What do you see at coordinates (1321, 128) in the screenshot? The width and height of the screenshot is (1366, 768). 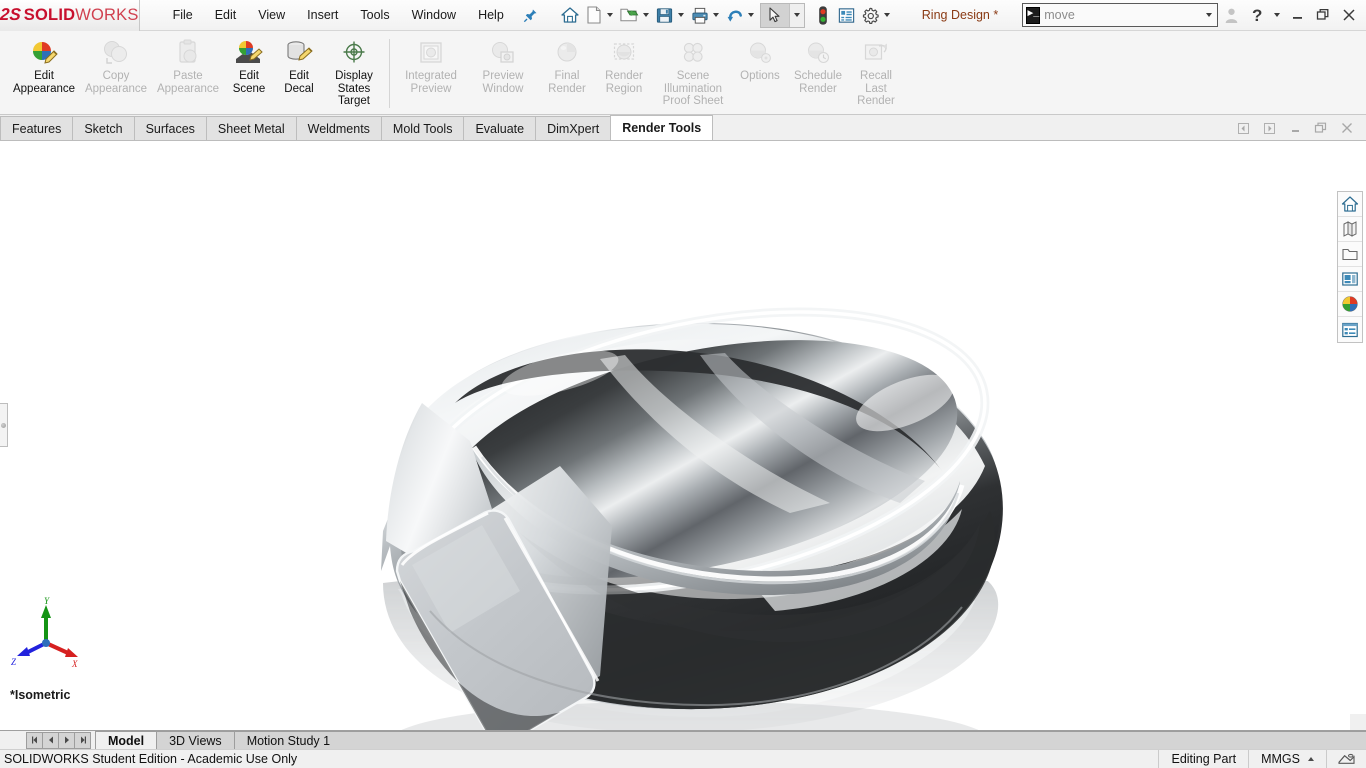 I see `doc-restore` at bounding box center [1321, 128].